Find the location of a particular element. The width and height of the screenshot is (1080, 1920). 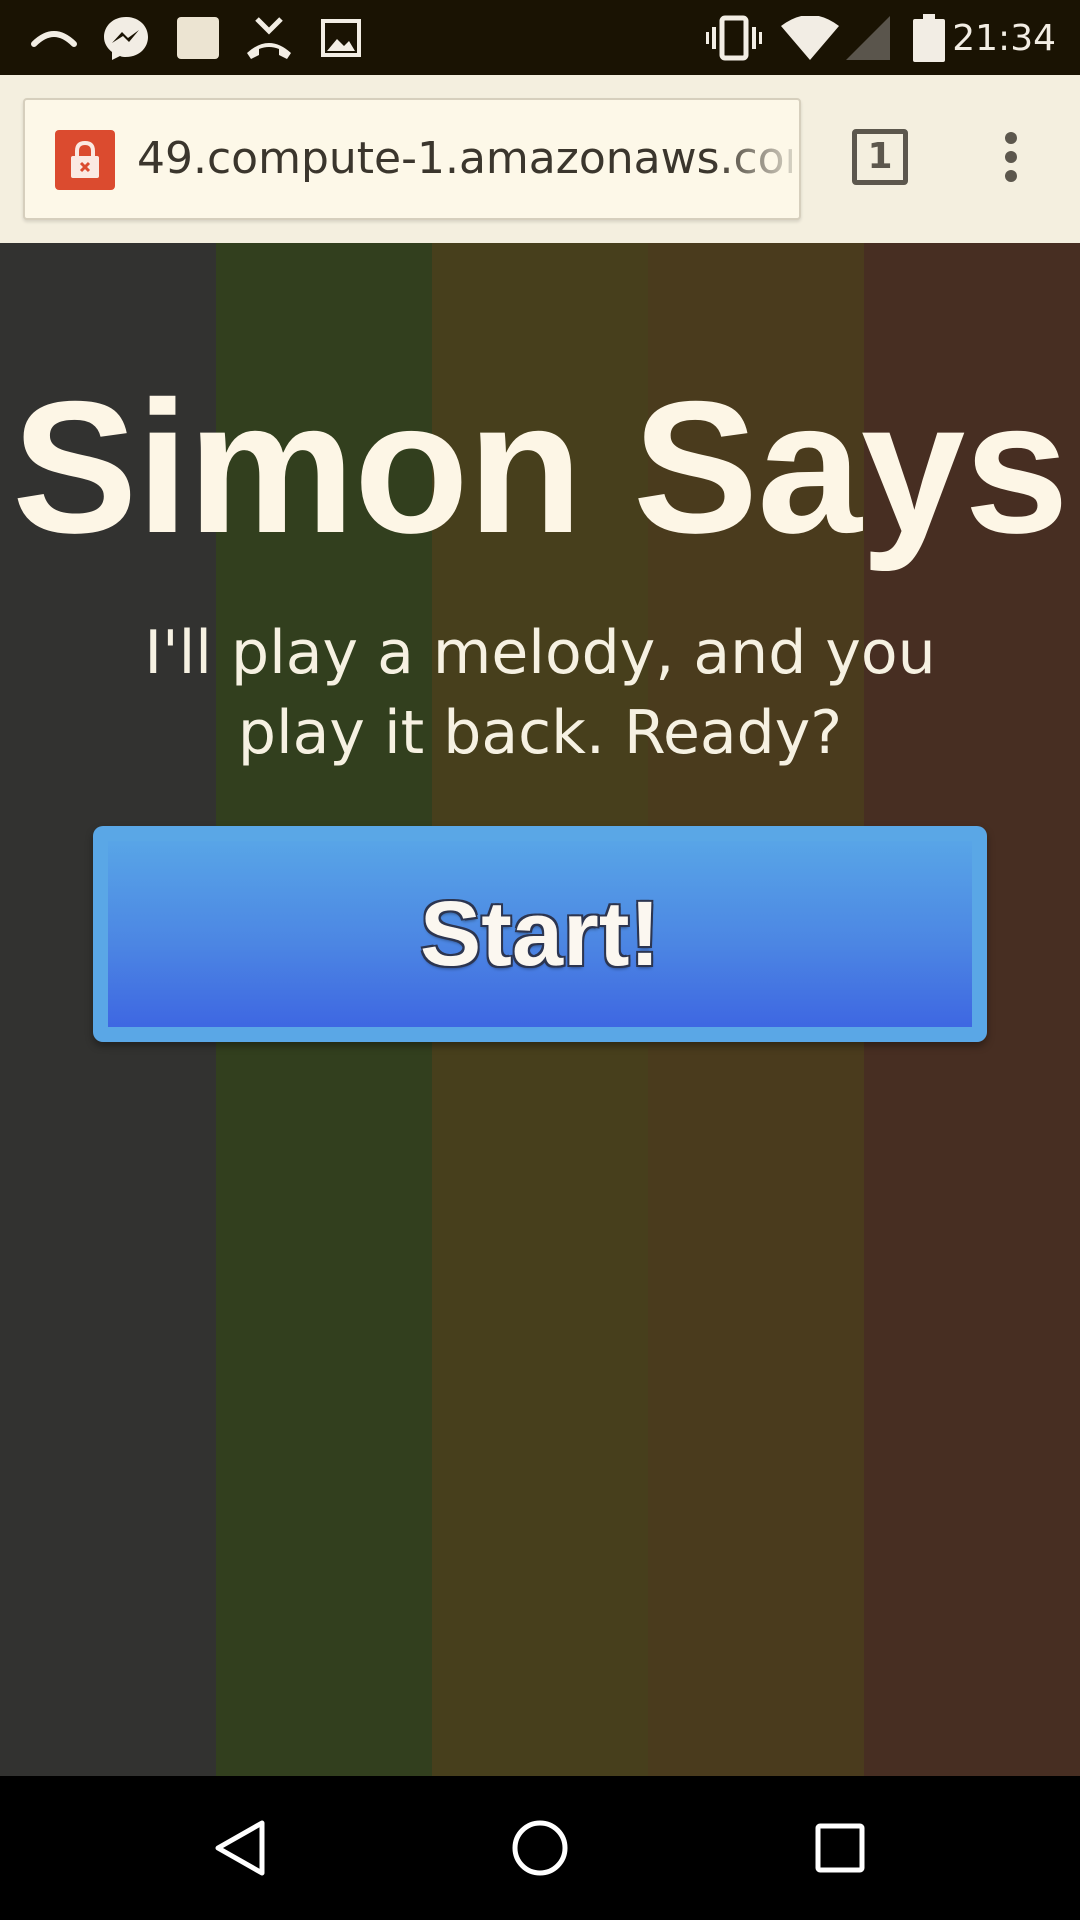

url-bar: 49.compute-1.amazonaws.com:5 is located at coordinates (412, 159).